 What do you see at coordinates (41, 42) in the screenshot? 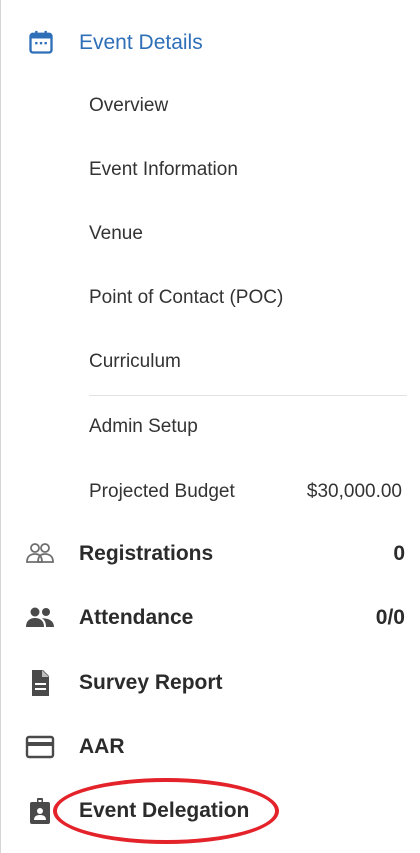
I see `calendar-icon` at bounding box center [41, 42].